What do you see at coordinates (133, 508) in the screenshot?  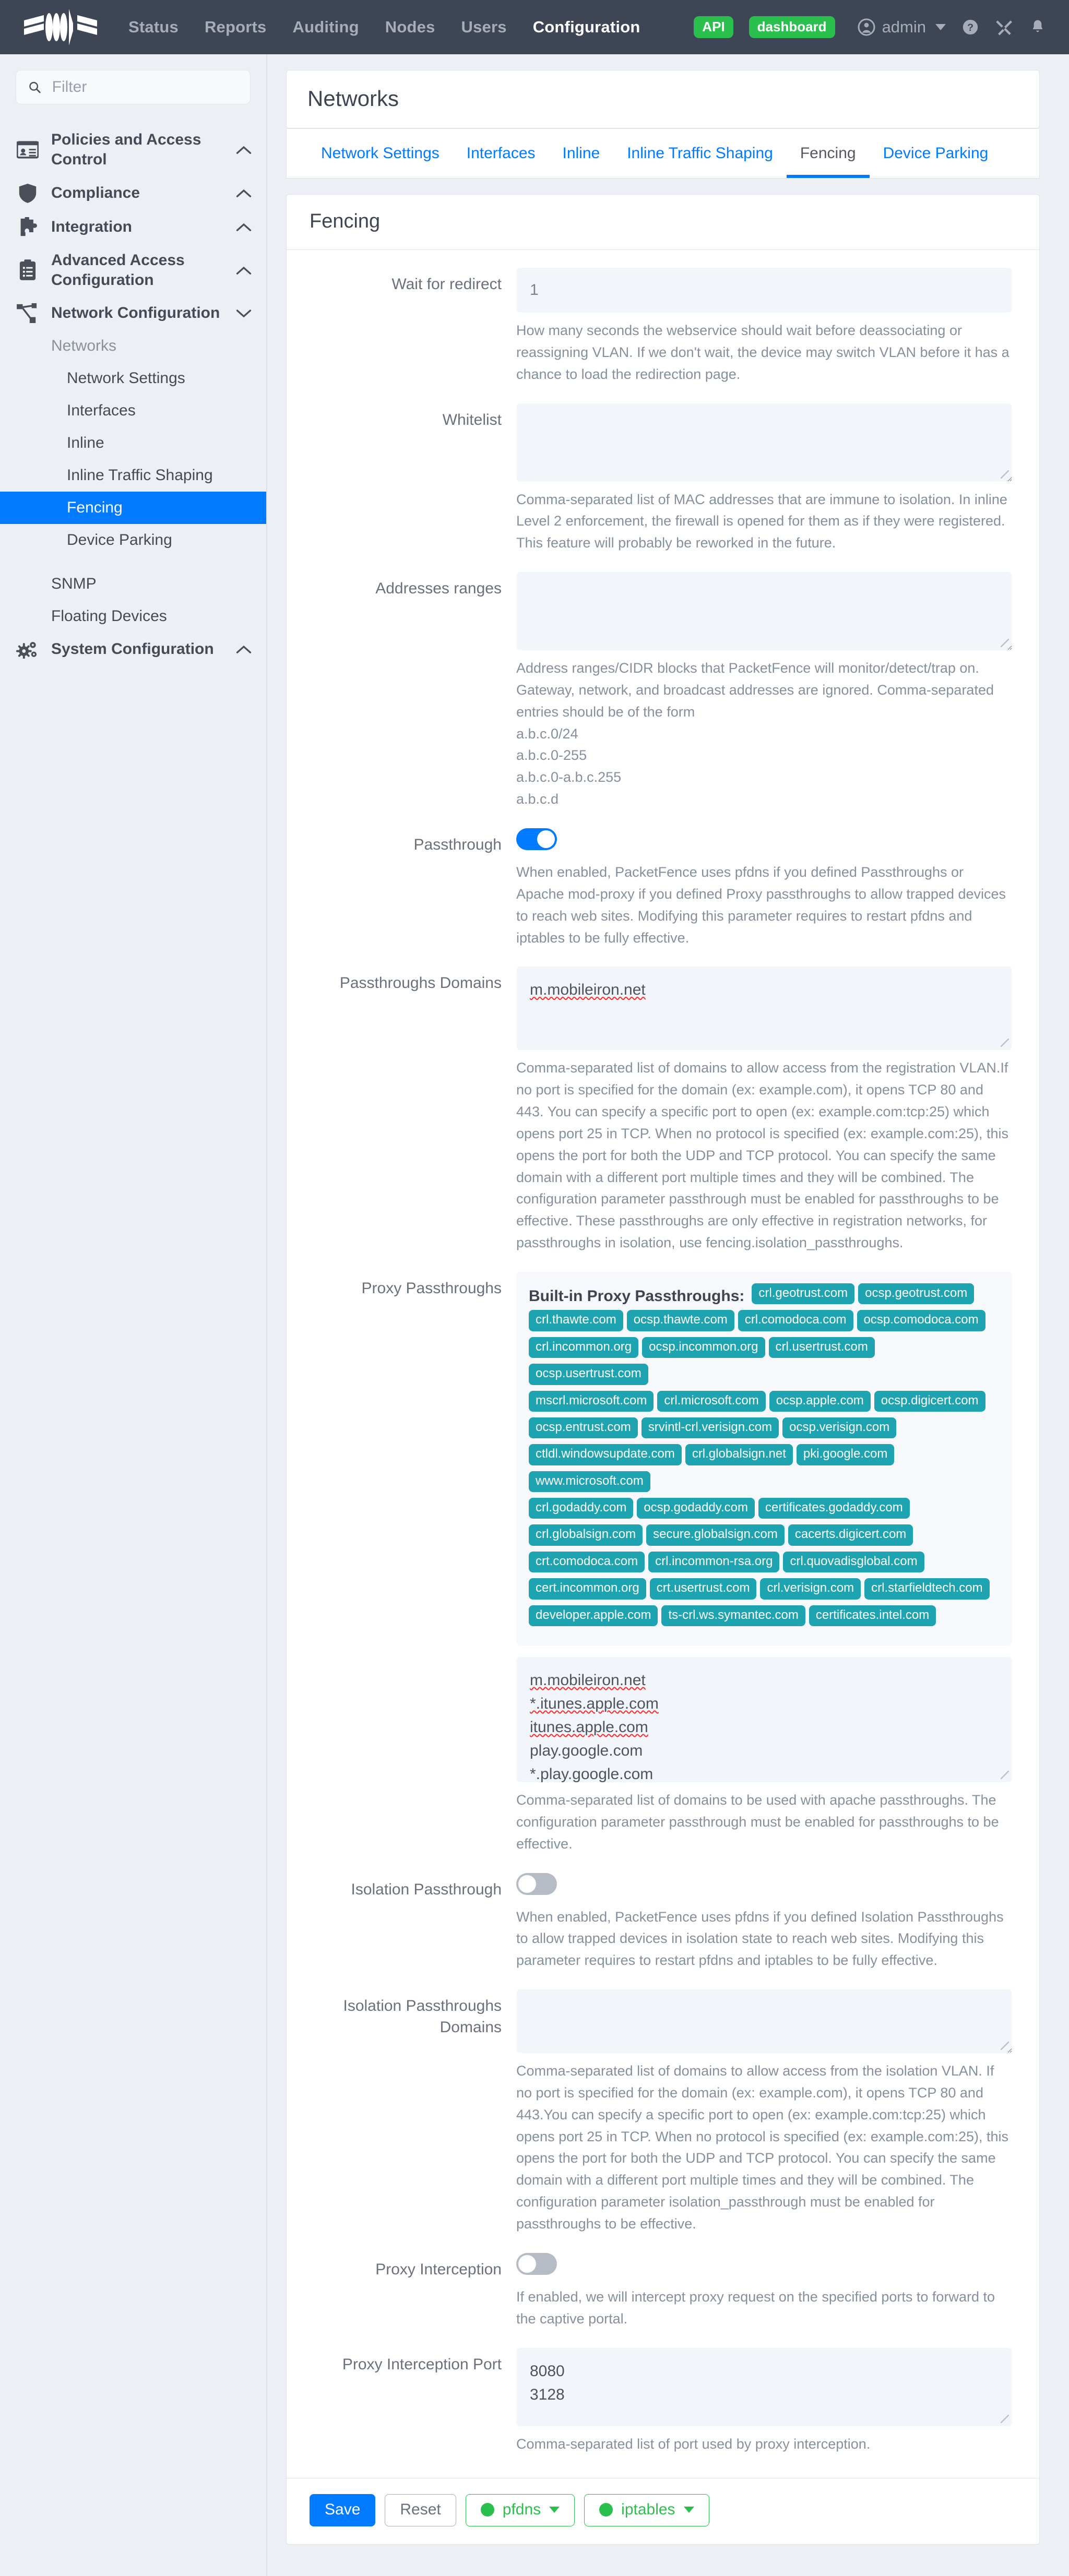 I see `sidebar-item-fencing: Fencing` at bounding box center [133, 508].